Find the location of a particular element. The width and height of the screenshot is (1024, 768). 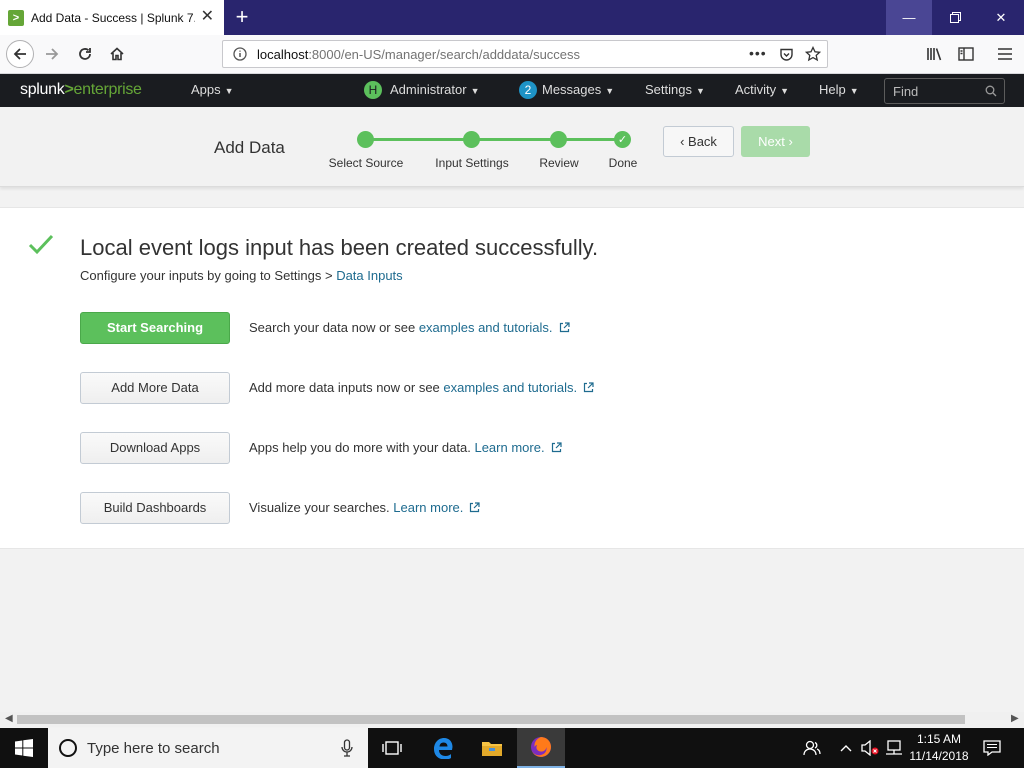

add-more-data-button: Add More Data is located at coordinates (155, 388).